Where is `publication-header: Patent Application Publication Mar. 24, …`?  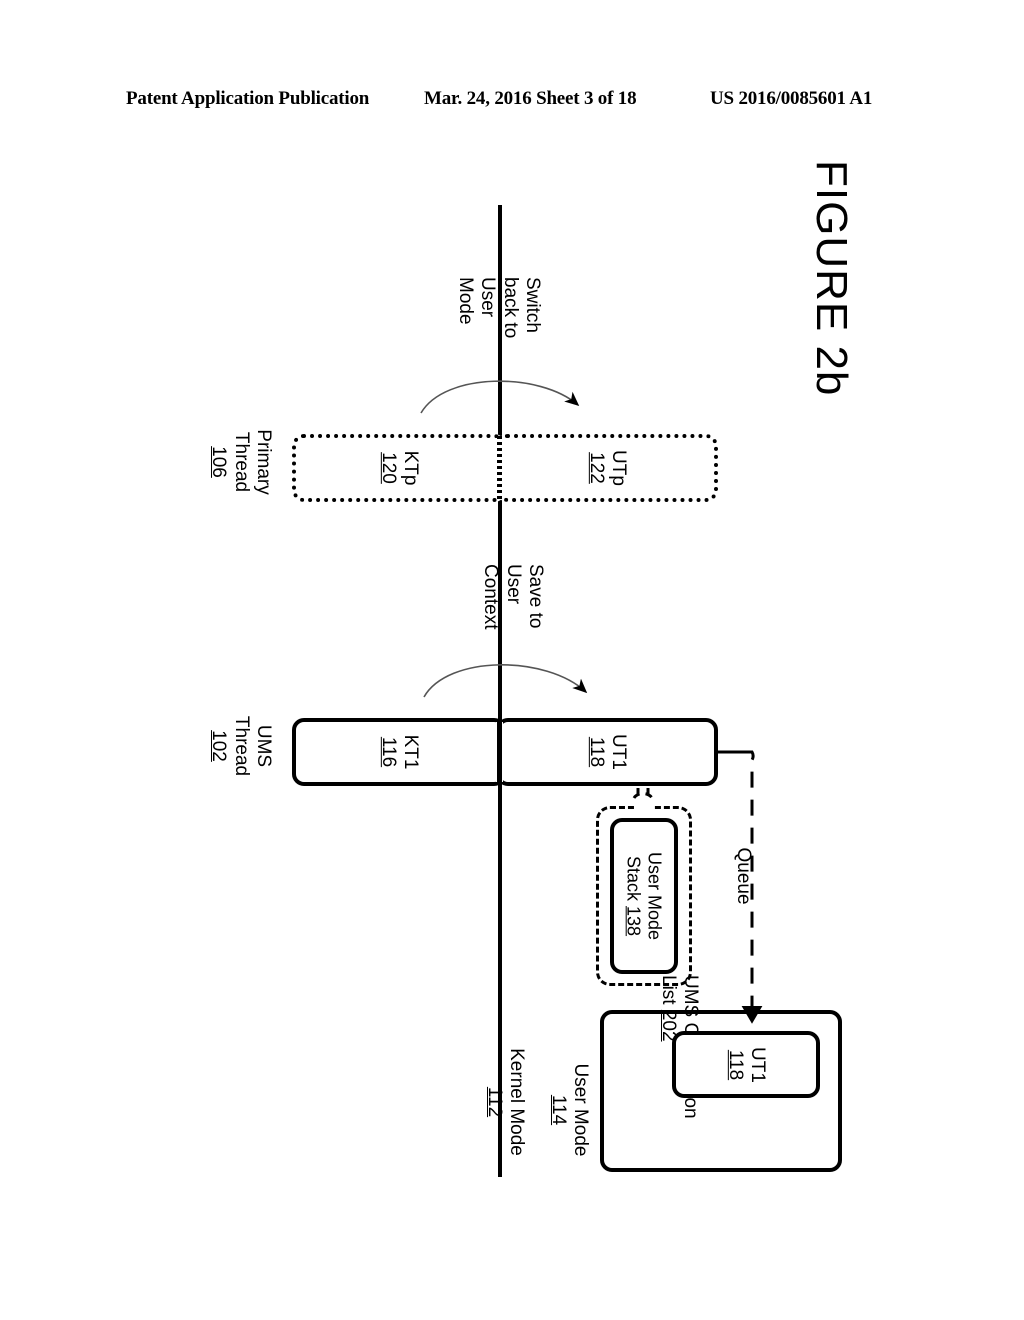
publication-header: Patent Application Publication Mar. 24, … is located at coordinates (512, 102).